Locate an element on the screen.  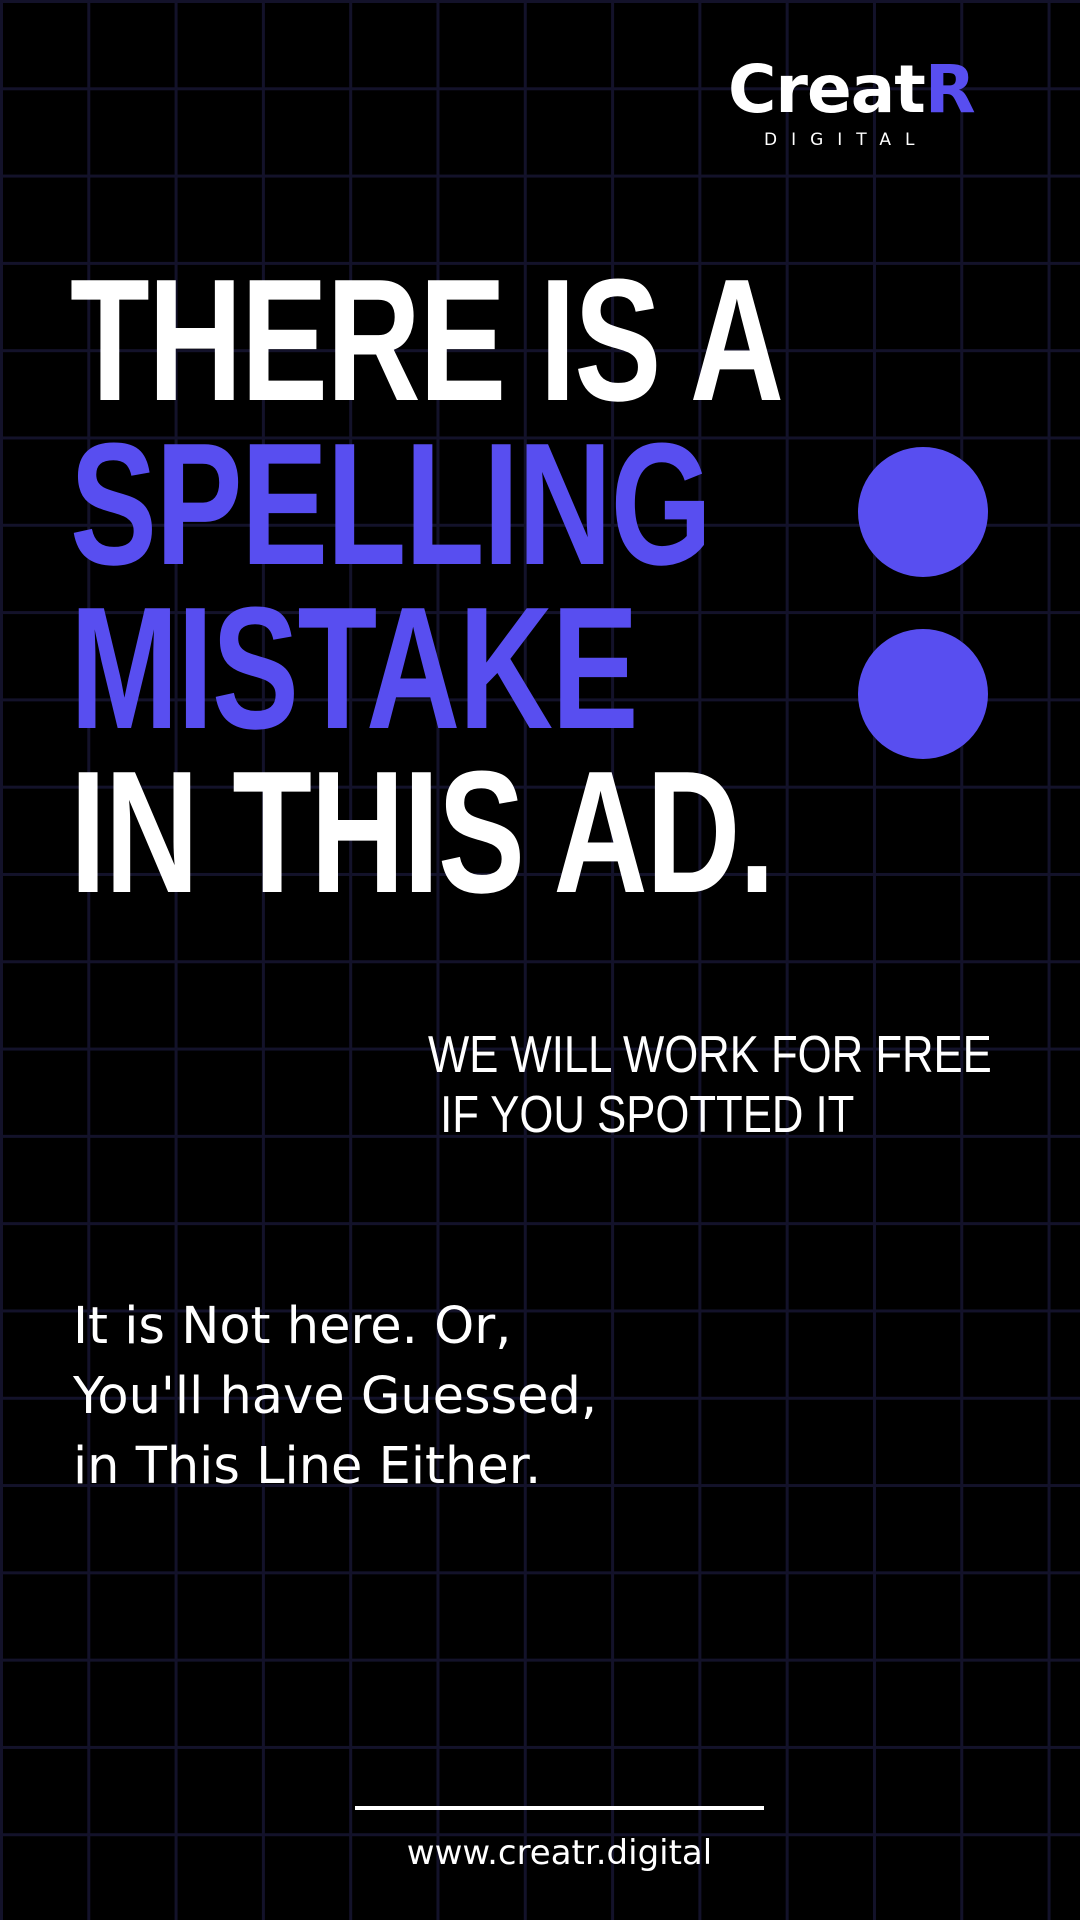
logo-wordmark: CreatR is located at coordinates (852, 90).